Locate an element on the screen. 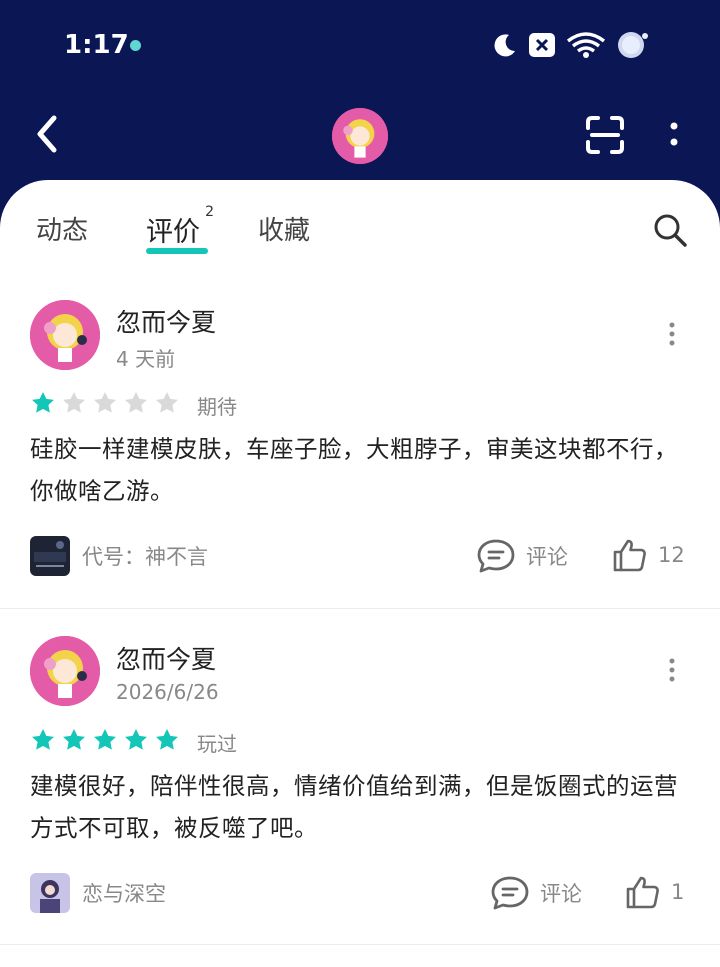 Image resolution: width=720 pixels, height=967 pixels. dnd-box-icon is located at coordinates (542, 45).